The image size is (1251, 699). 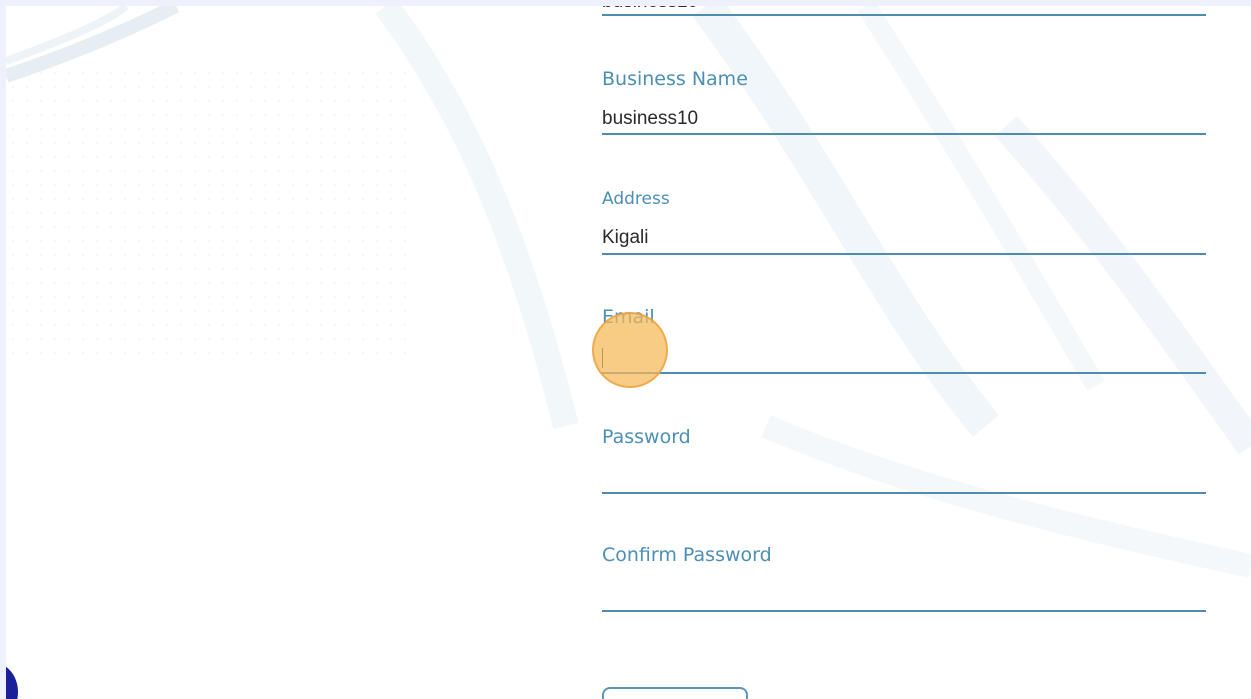 I want to click on business-name-input: business10, so click(x=650, y=119).